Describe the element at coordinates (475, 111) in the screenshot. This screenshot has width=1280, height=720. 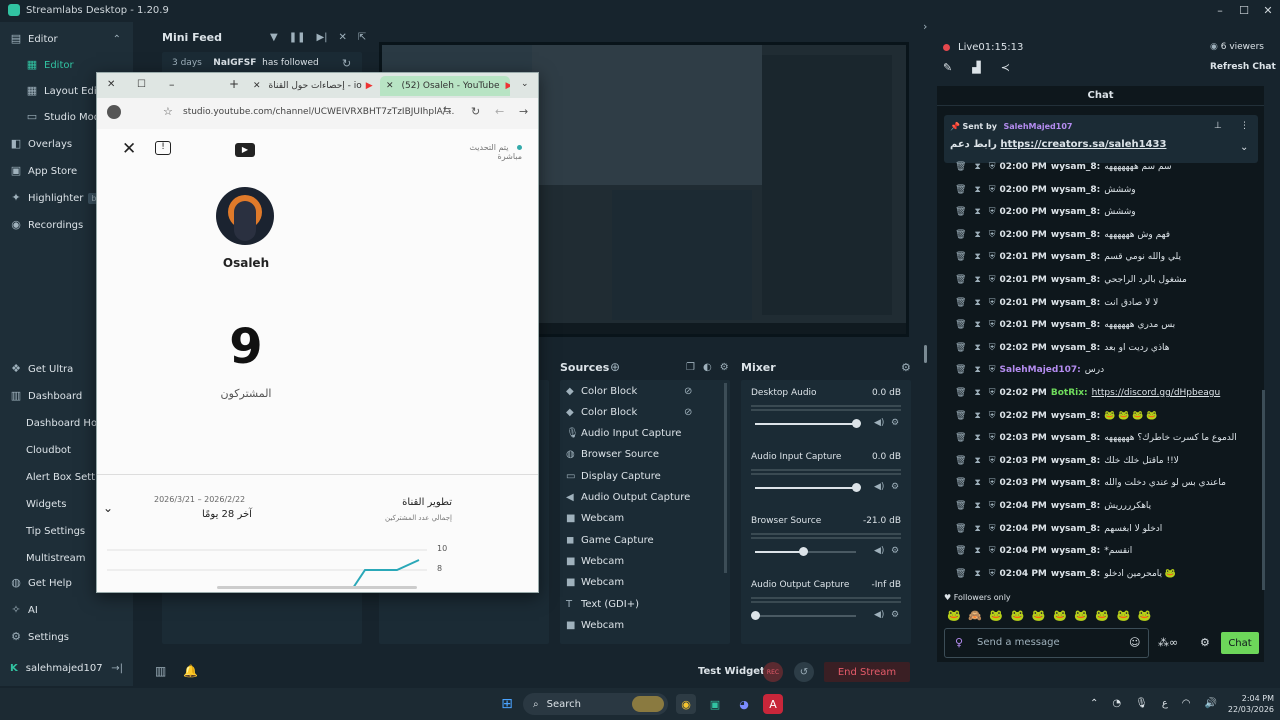
I see `reload-icon: ↻` at that location.